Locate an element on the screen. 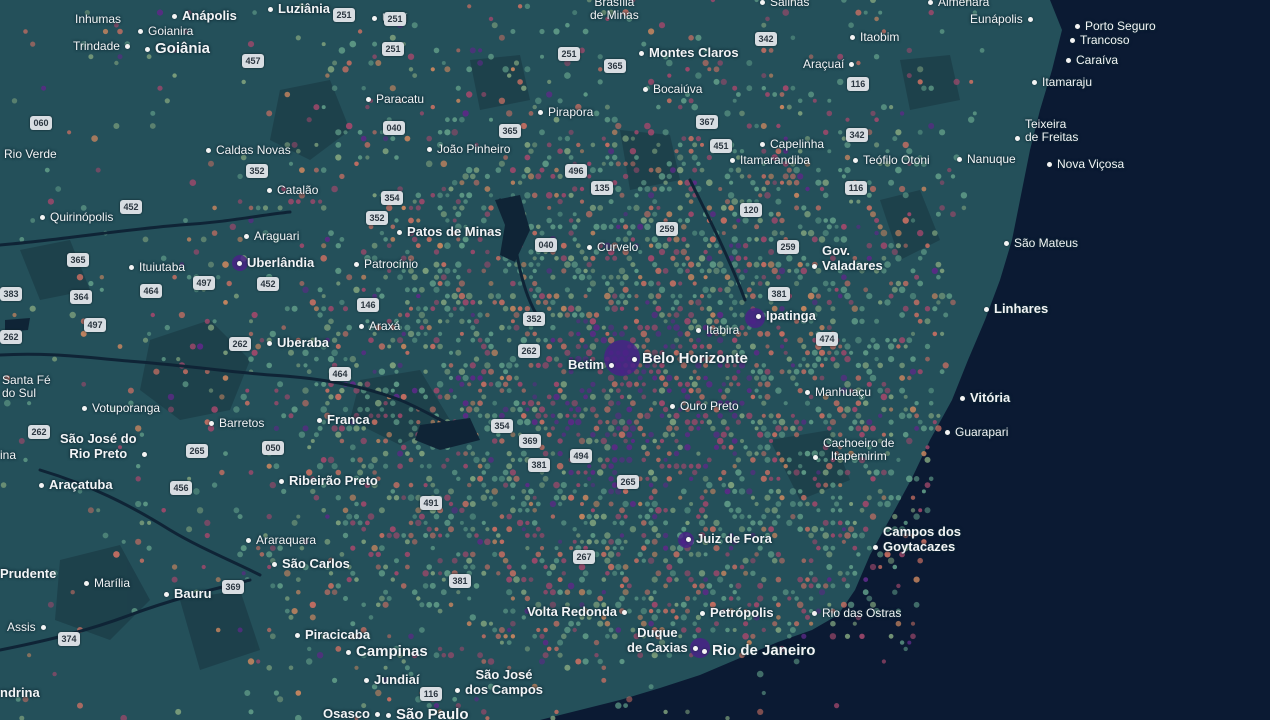  city-label: ina is located at coordinates (8, 455).